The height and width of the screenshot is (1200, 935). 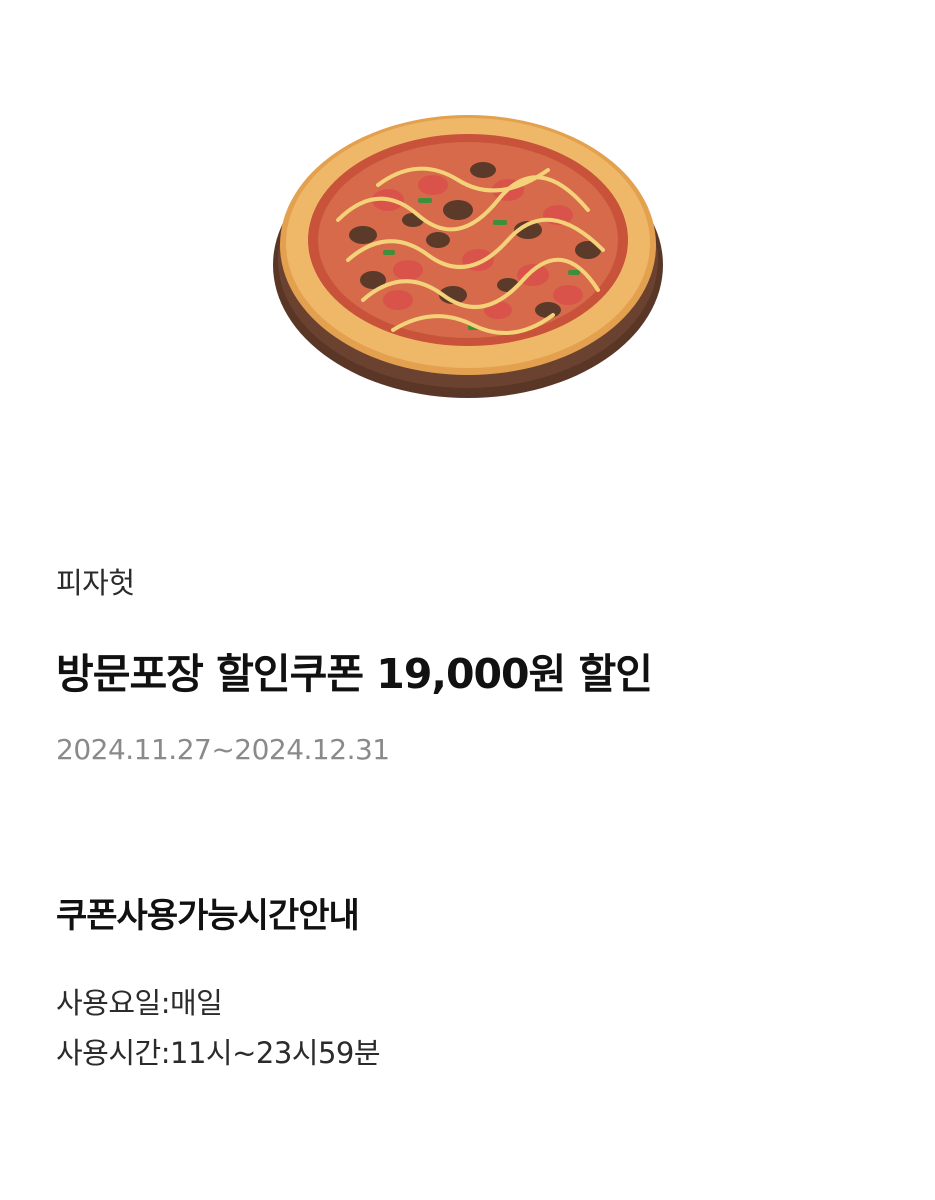 I want to click on usage-hours: 사용시간:11시~23시59분, so click(x=218, y=1053).